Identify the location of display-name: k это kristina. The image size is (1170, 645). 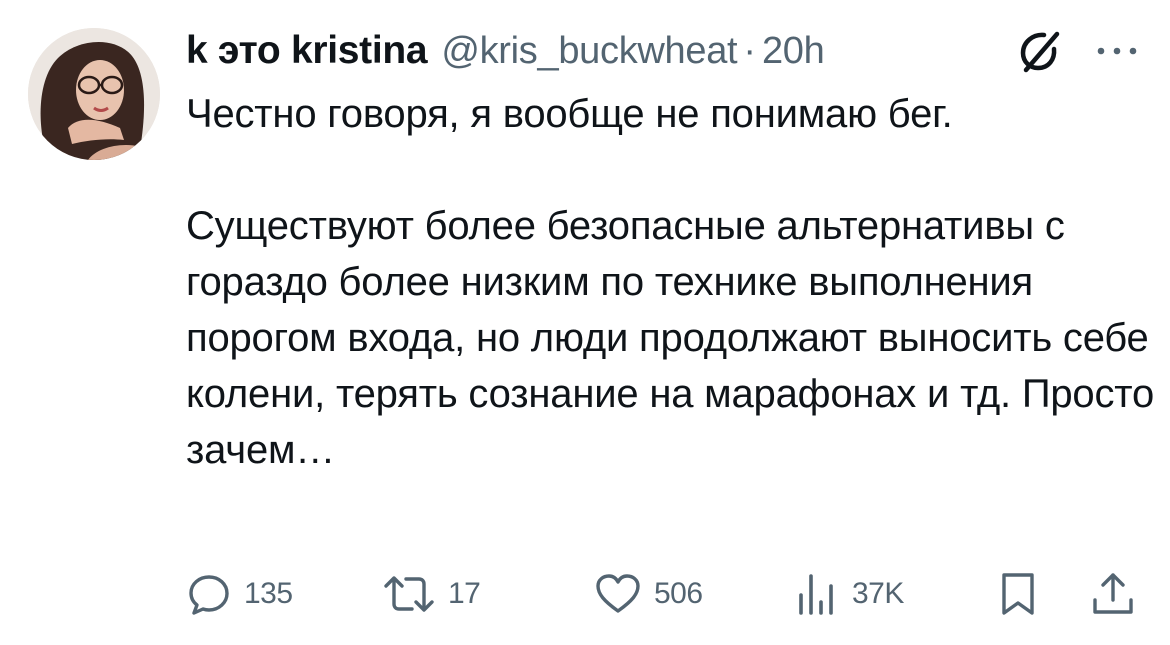
(307, 51).